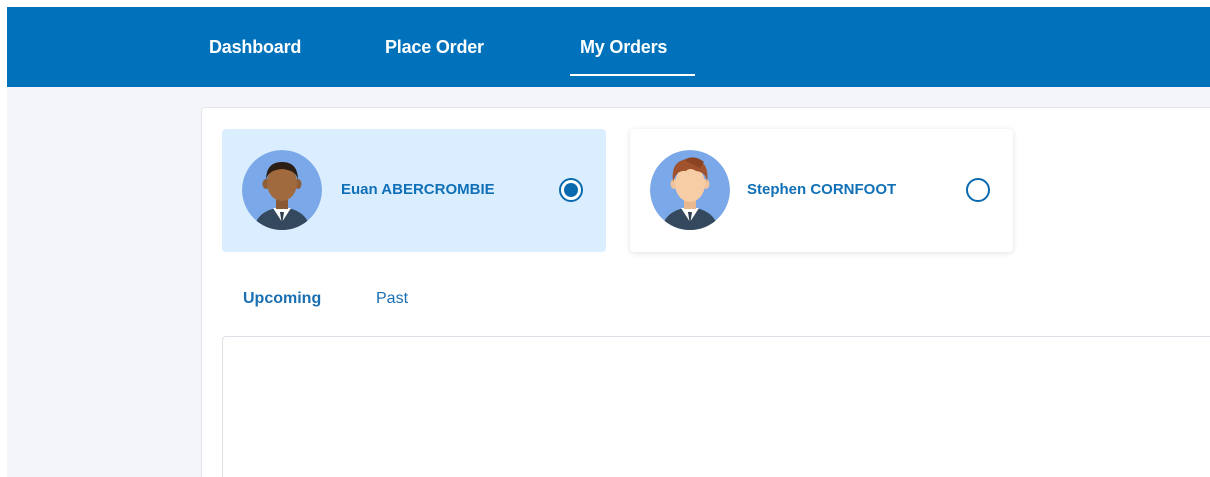 The image size is (1210, 477). I want to click on nav-my-orders: My Orders, so click(623, 47).